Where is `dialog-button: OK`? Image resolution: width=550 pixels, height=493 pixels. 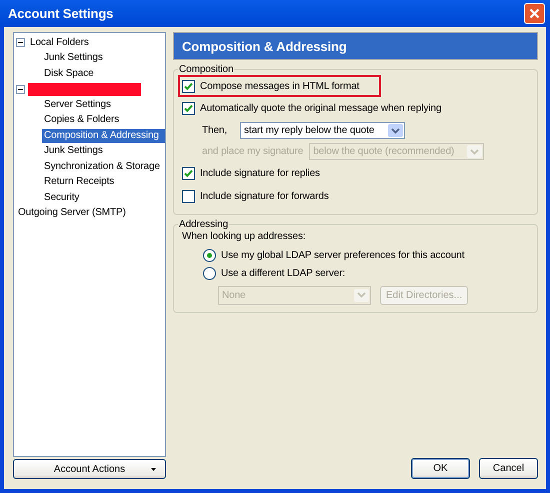 dialog-button: OK is located at coordinates (440, 468).